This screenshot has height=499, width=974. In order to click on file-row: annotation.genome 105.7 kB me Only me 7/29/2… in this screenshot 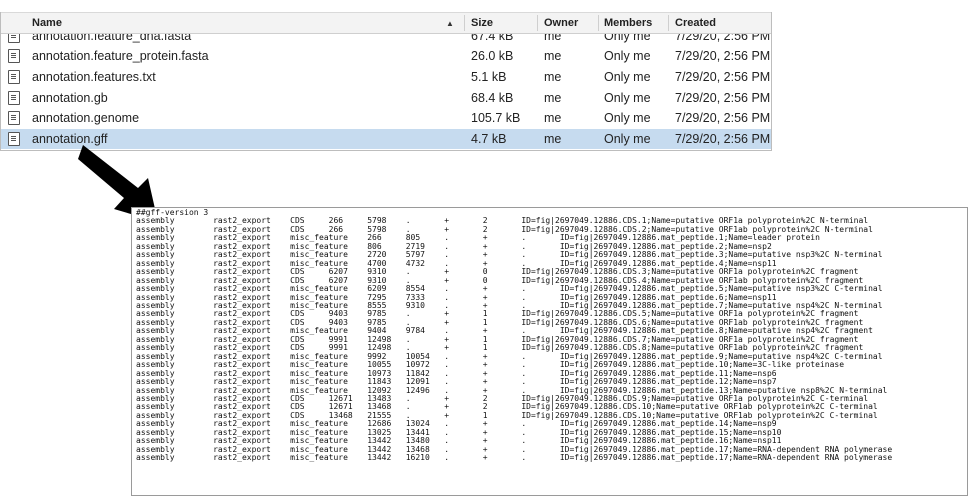, I will do `click(386, 118)`.